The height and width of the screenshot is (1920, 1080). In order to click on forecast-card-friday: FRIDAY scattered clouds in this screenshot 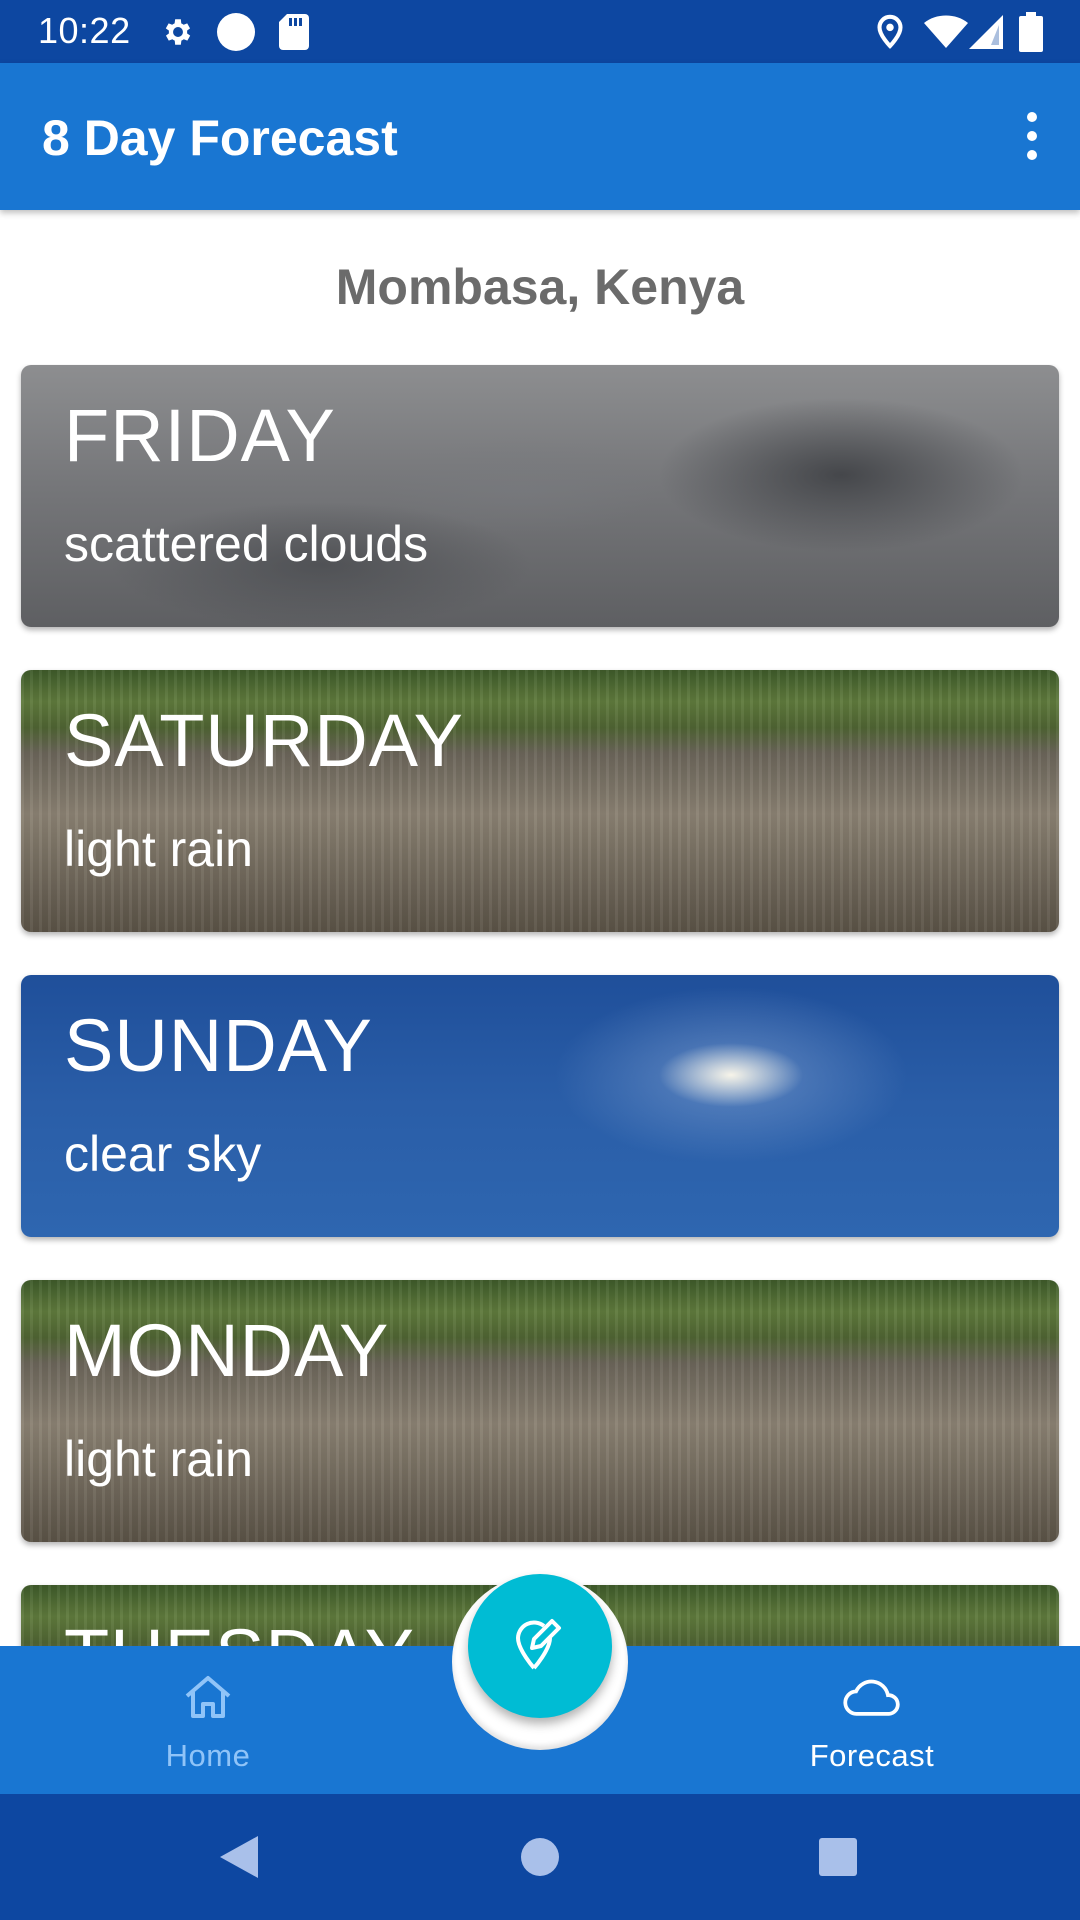, I will do `click(540, 496)`.